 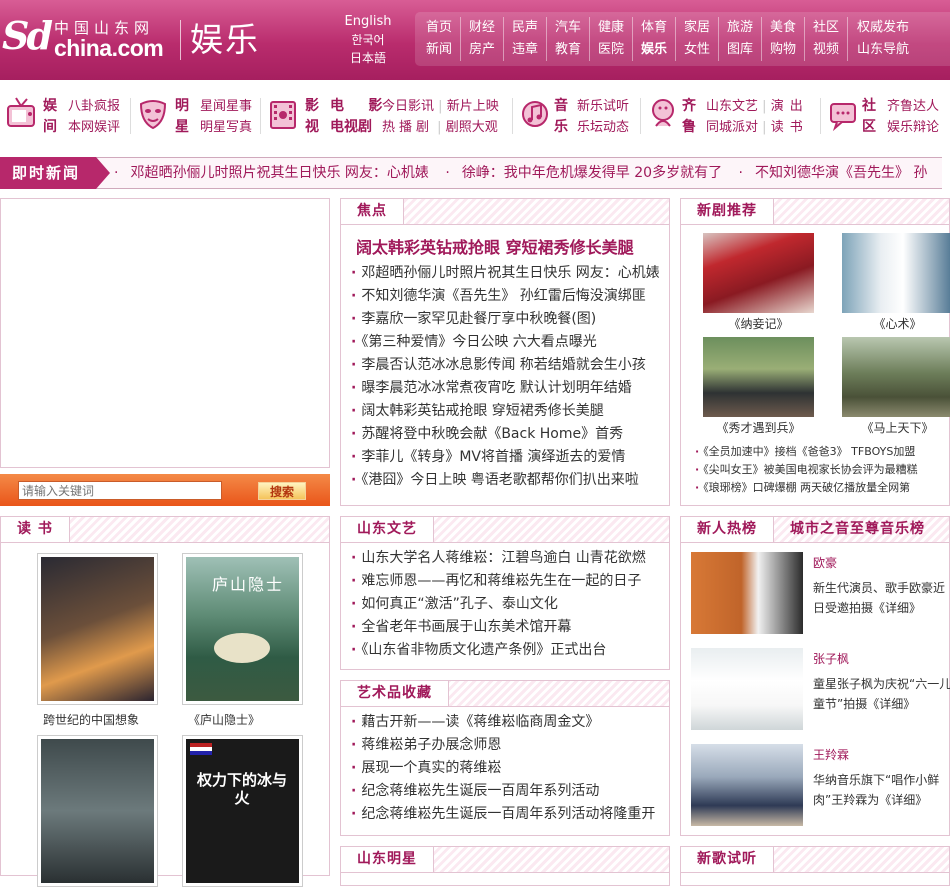 I want to click on book-title: 跨世纪的中国想象, so click(x=109, y=720).